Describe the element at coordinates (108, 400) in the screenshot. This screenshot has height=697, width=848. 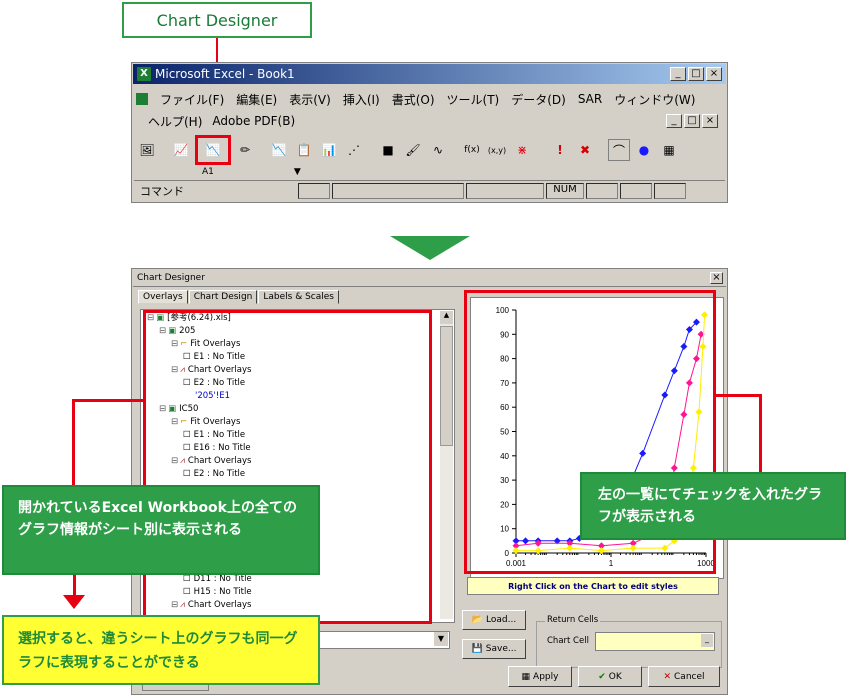
I see `left-connector-h` at that location.